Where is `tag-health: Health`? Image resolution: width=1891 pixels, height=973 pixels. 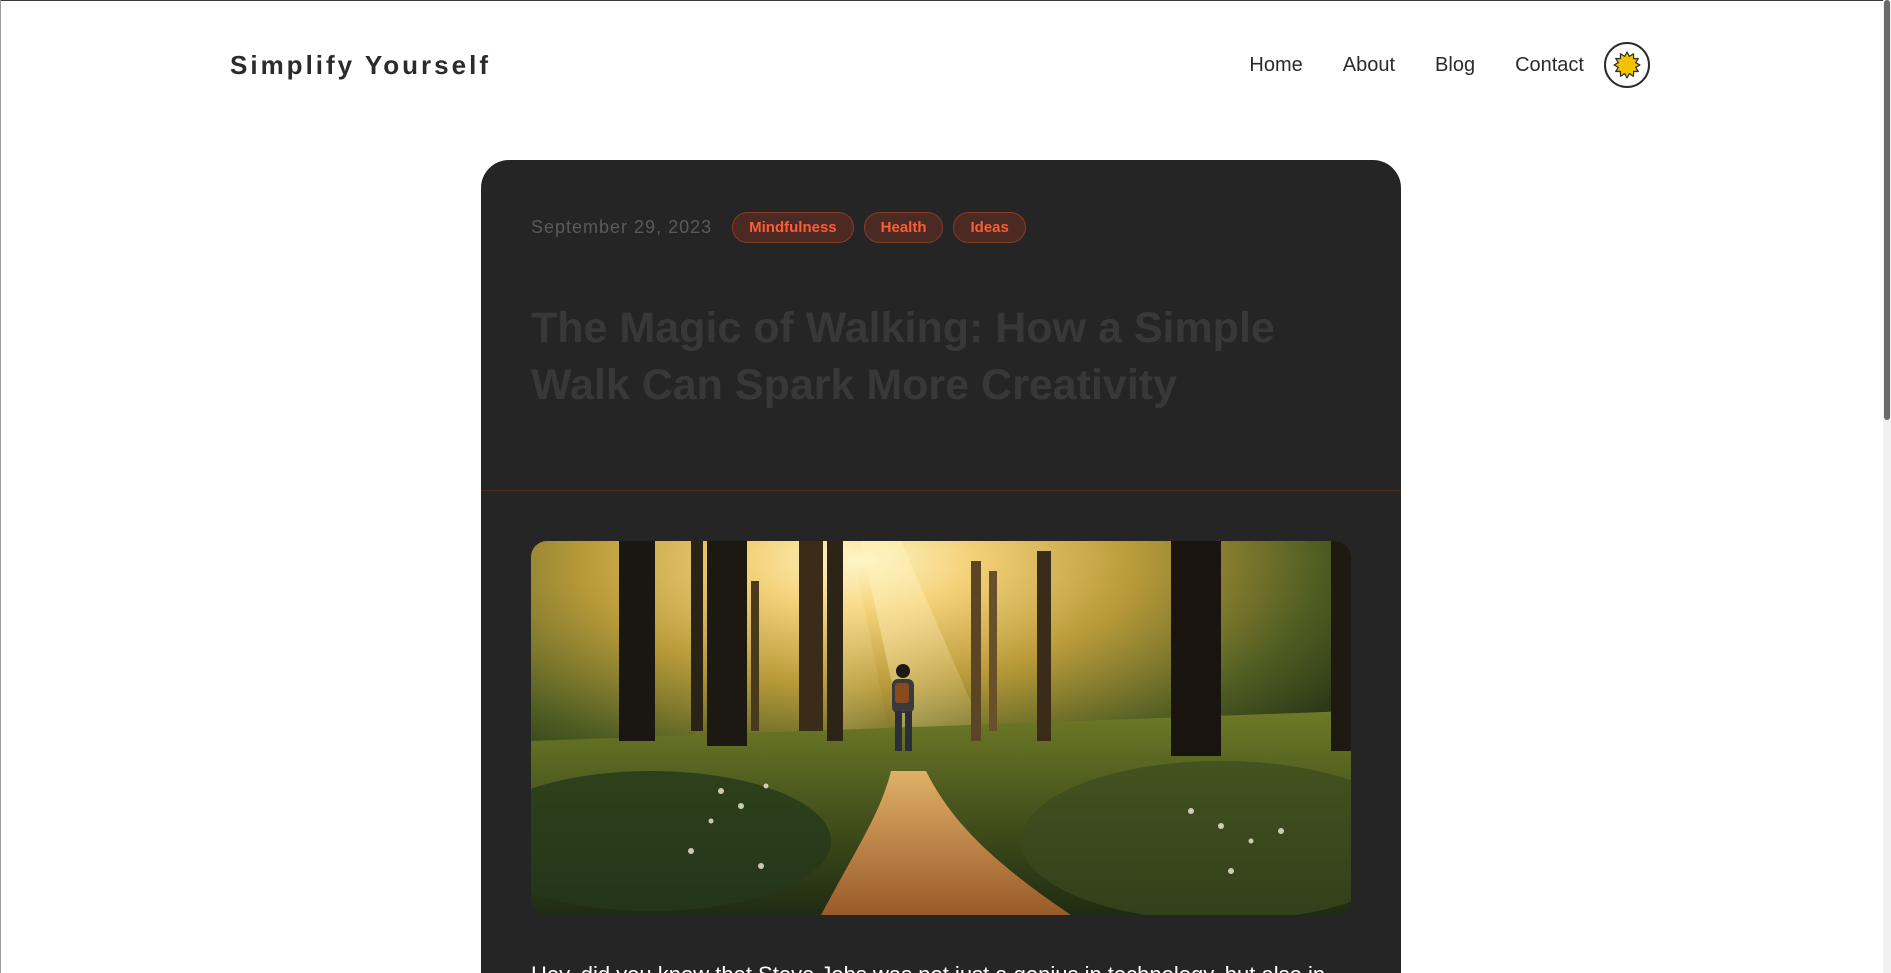 tag-health: Health is located at coordinates (903, 227).